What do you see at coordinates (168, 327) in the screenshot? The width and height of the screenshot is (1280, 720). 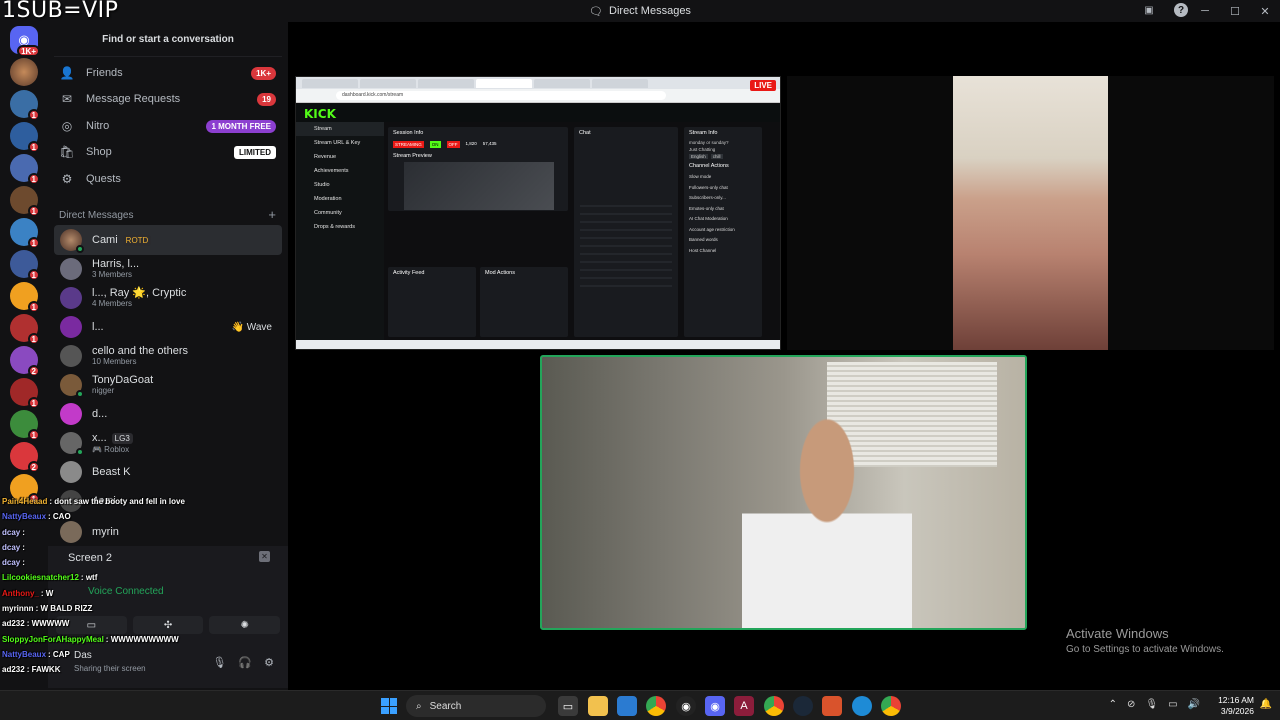 I see `dm-item: l... 👋 Wave` at bounding box center [168, 327].